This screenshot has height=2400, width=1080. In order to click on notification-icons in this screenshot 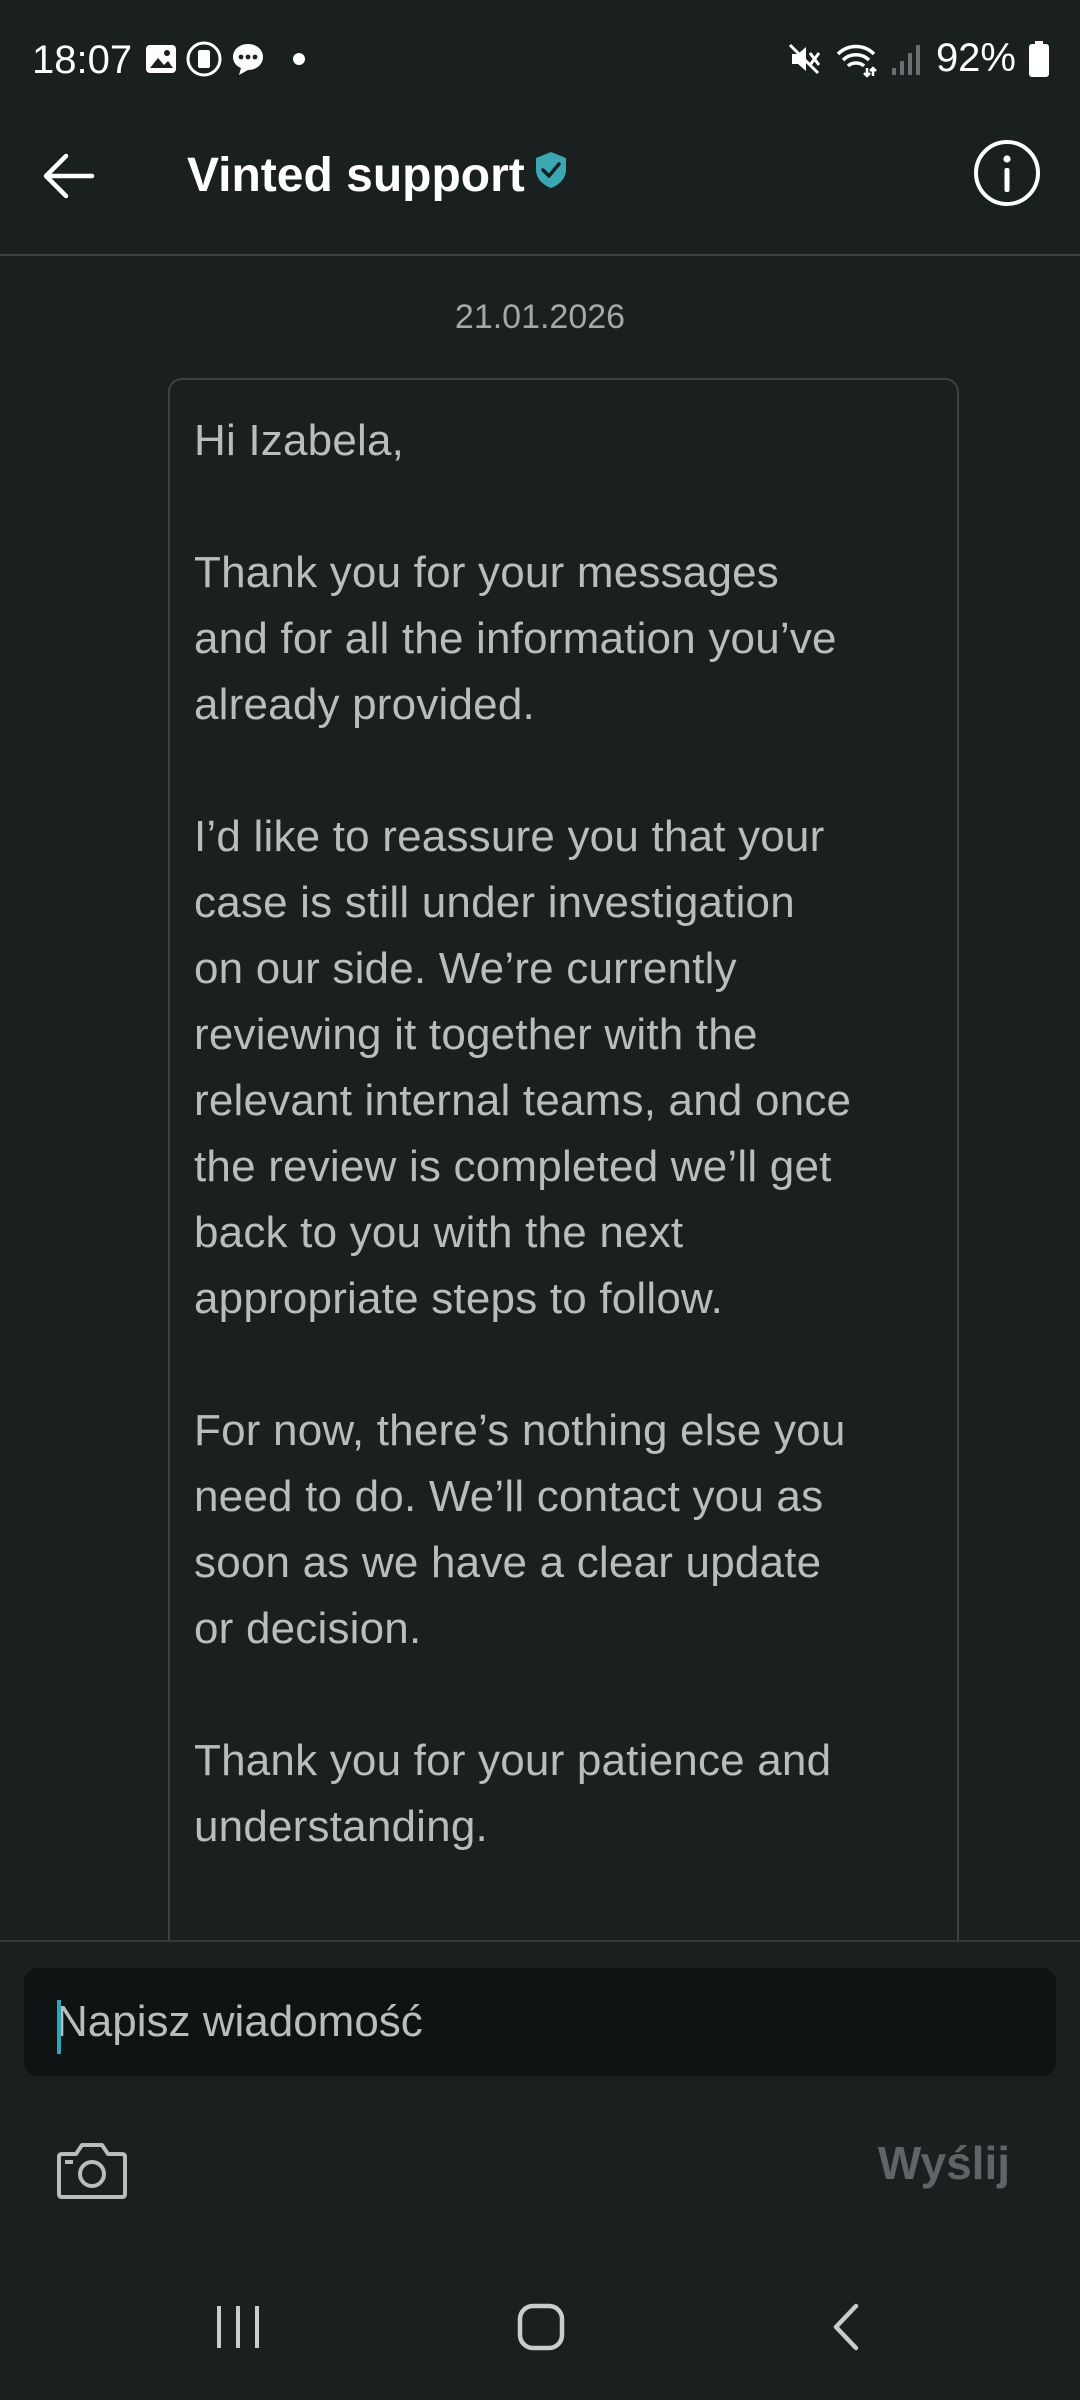, I will do `click(227, 59)`.